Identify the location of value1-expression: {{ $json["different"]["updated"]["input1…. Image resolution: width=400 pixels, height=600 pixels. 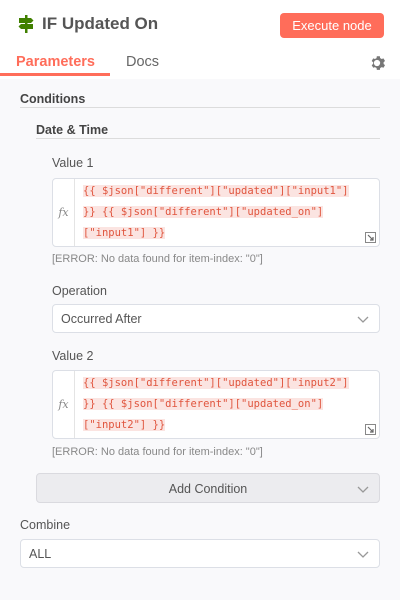
(226, 212).